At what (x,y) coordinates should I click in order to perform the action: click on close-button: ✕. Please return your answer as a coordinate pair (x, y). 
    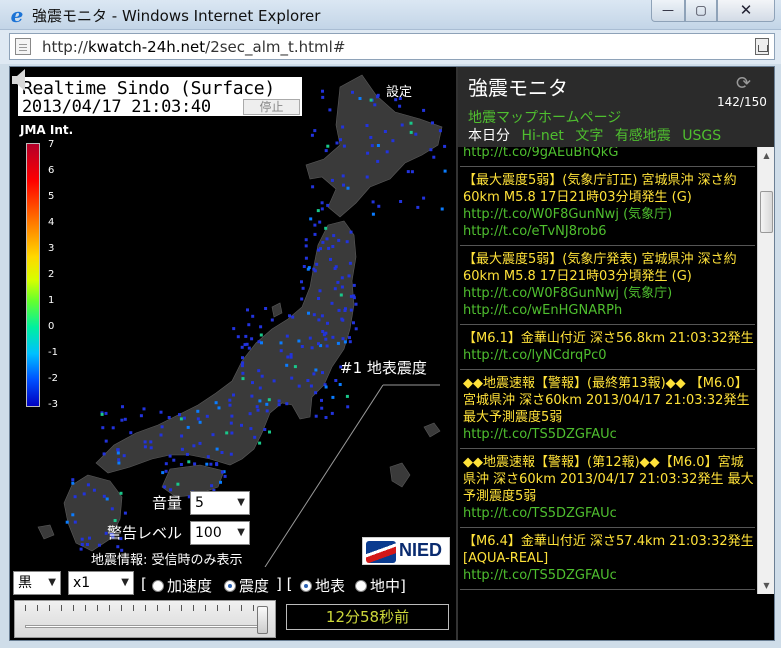
    Looking at the image, I should click on (746, 11).